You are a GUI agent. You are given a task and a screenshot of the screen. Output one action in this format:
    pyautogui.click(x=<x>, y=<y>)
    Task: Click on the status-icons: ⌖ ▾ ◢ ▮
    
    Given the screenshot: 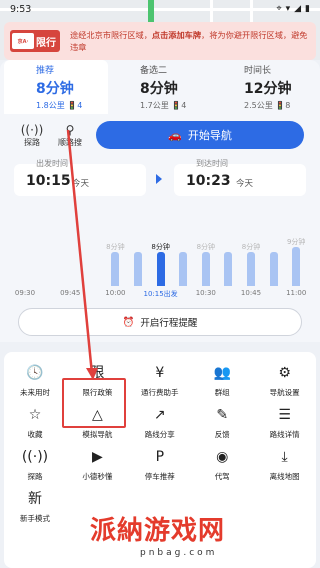 What is the action you would take?
    pyautogui.click(x=293, y=9)
    